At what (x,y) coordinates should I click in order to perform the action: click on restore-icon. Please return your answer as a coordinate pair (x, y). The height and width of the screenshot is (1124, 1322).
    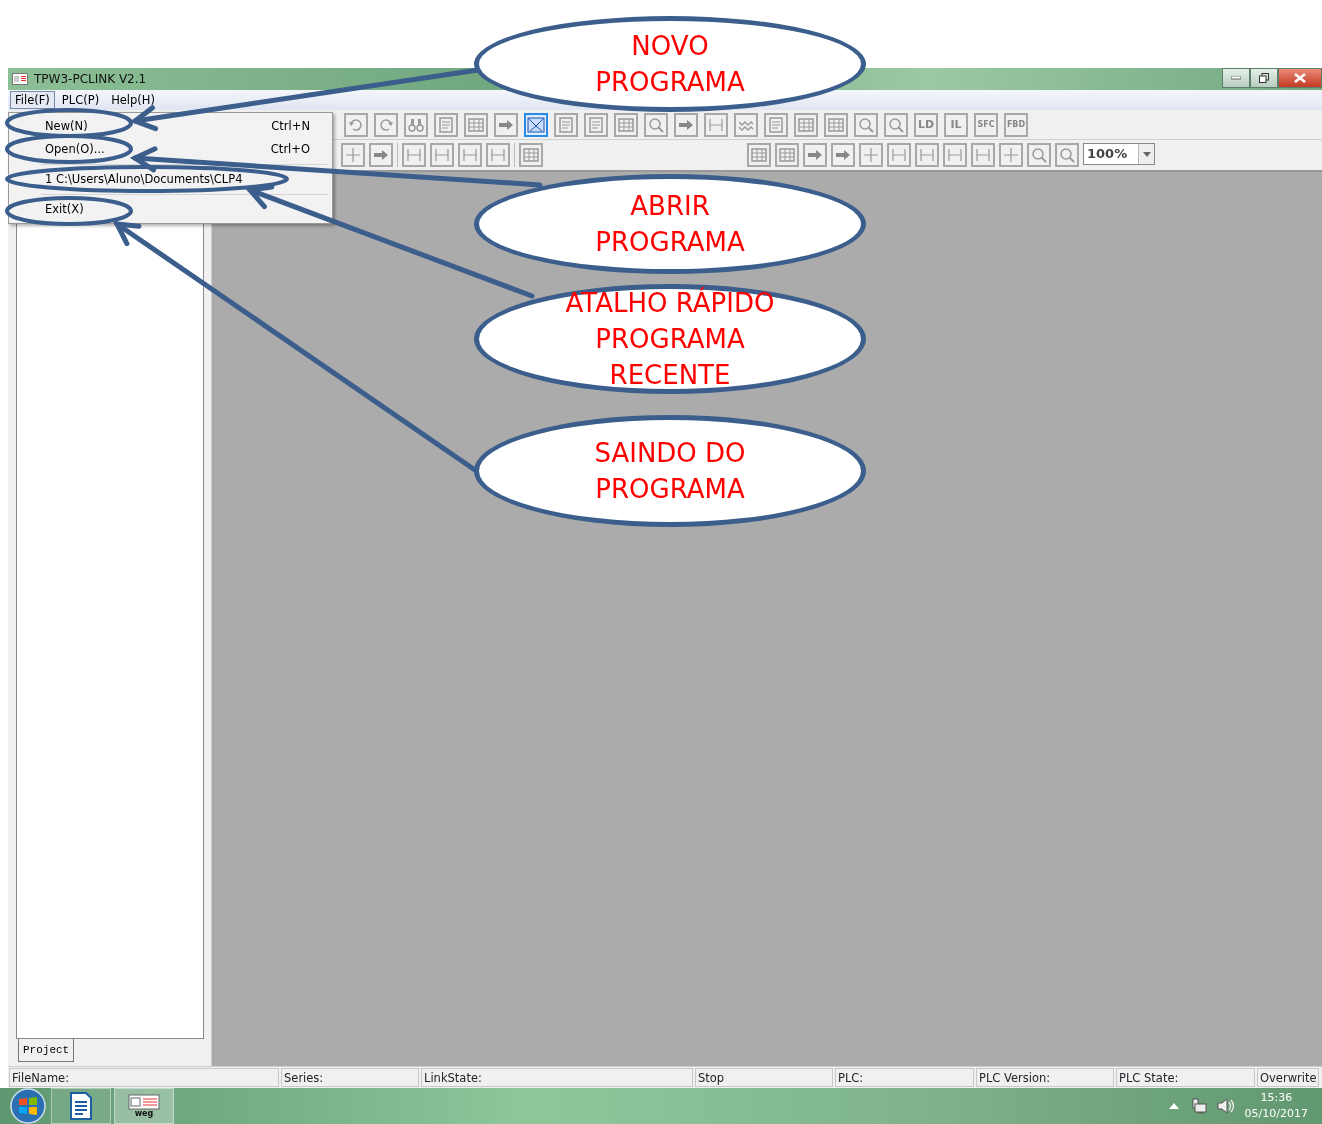
    Looking at the image, I should click on (1264, 78).